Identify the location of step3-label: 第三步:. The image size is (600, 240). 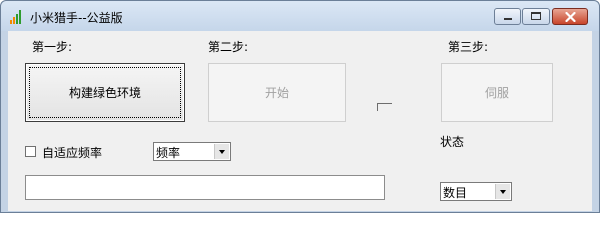
(468, 47).